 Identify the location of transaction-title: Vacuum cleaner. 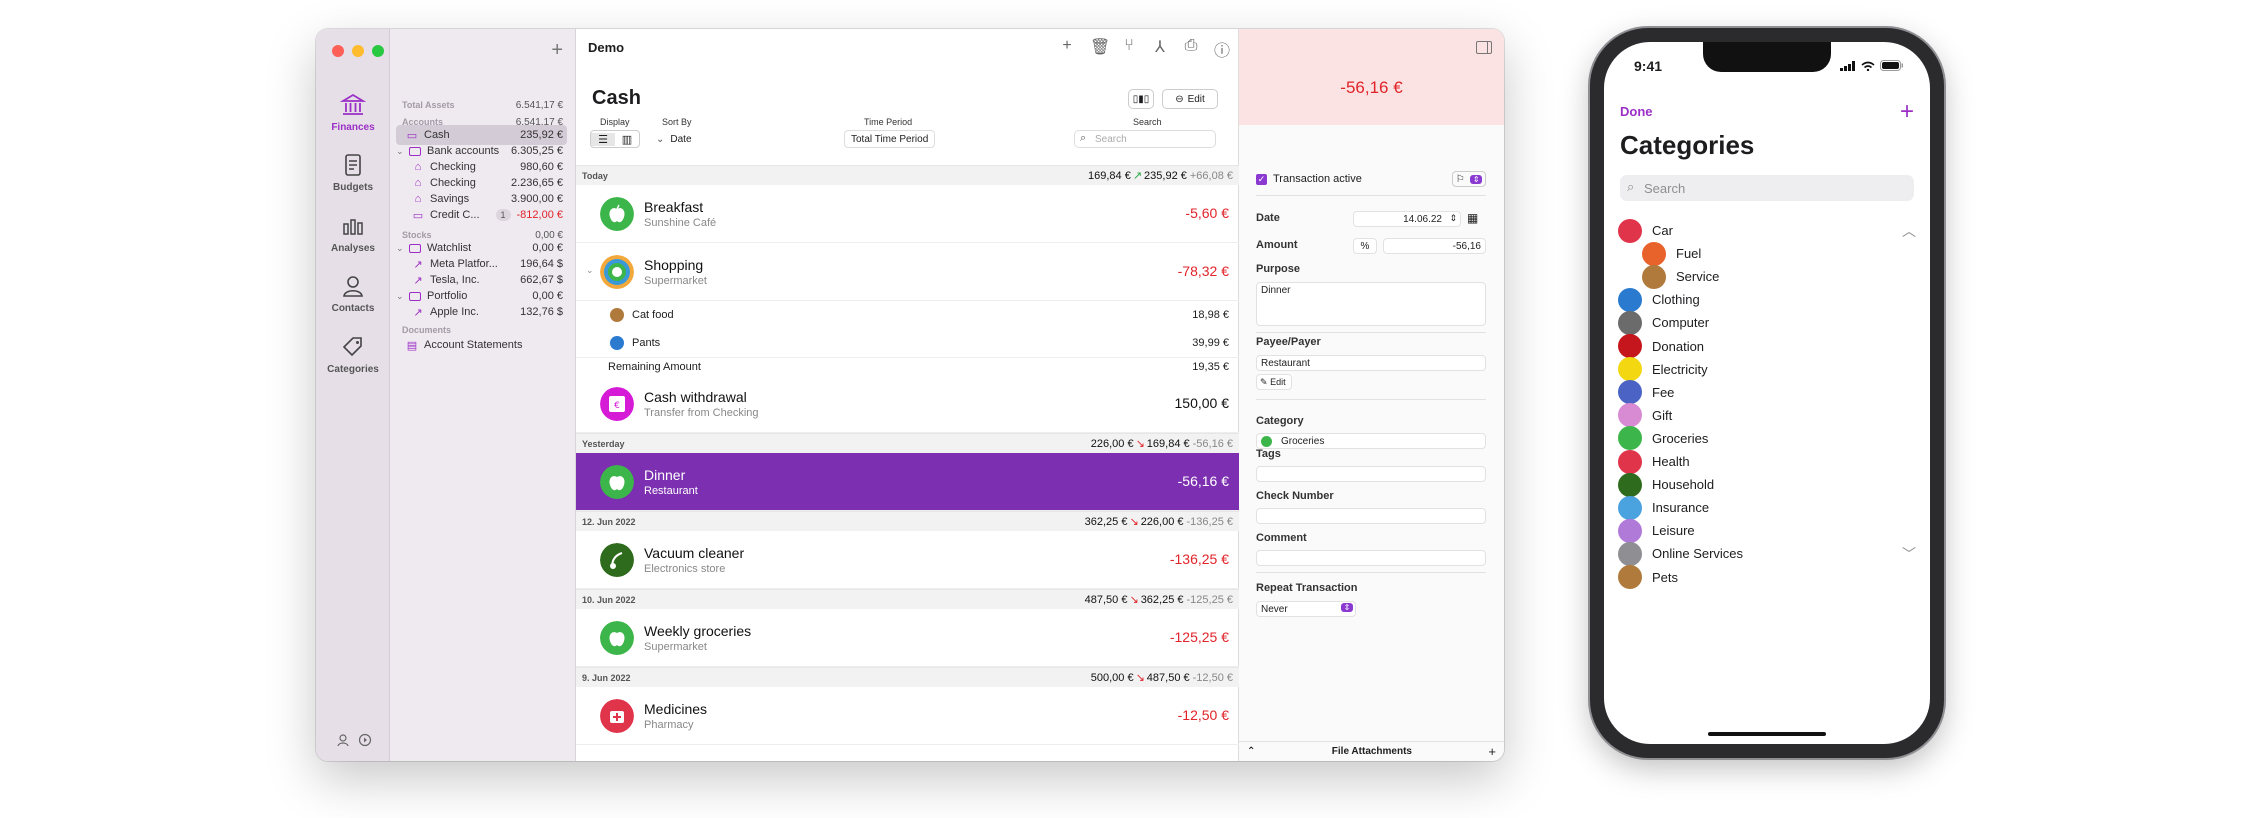
(694, 553).